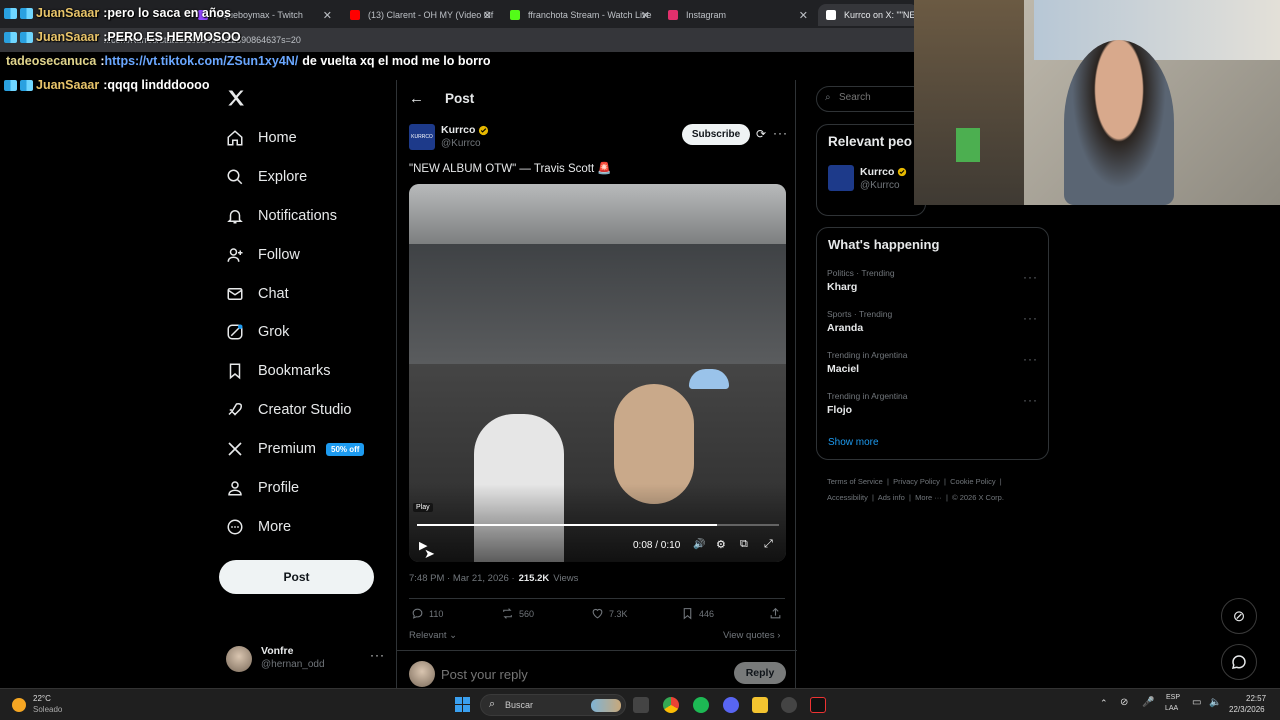 This screenshot has height=720, width=1280. Describe the element at coordinates (641, 705) in the screenshot. I see `task-view-icon` at that location.